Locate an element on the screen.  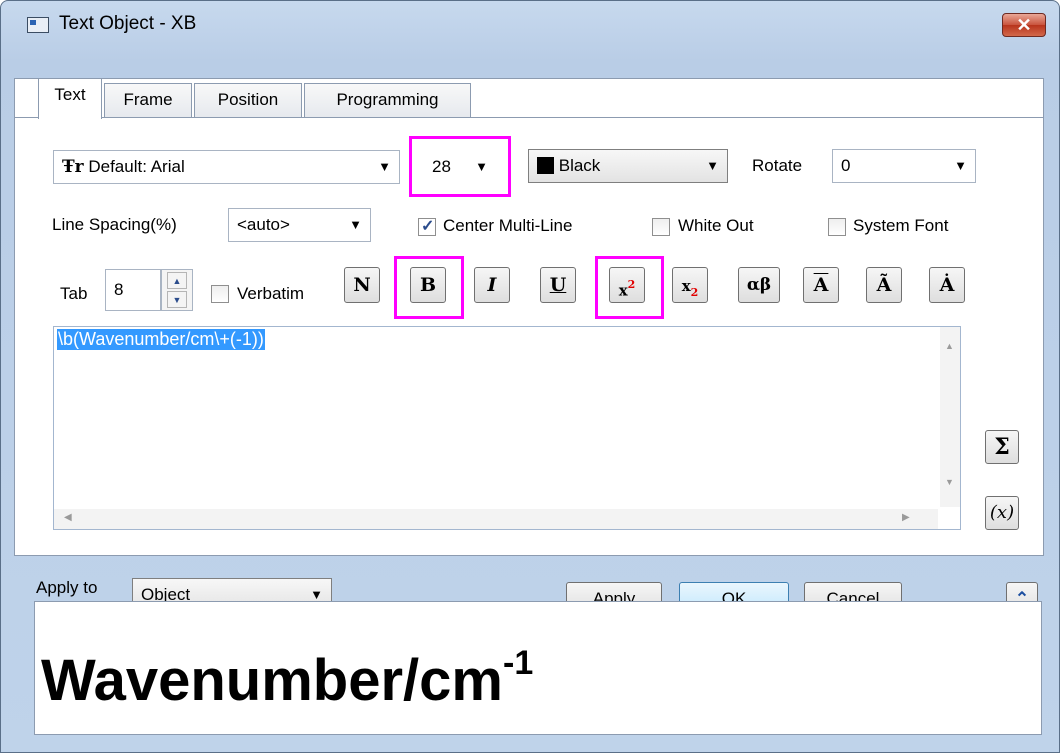
horizontal-scrollbar: ◀ ▶ is located at coordinates (496, 519).